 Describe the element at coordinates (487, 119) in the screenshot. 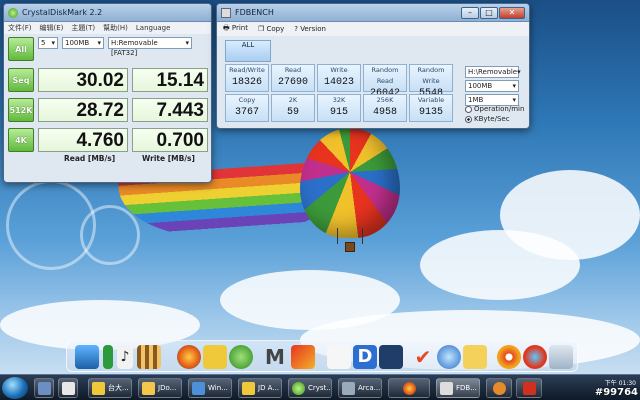

I see `unit-radio-kbyte: KByte/Sec` at that location.